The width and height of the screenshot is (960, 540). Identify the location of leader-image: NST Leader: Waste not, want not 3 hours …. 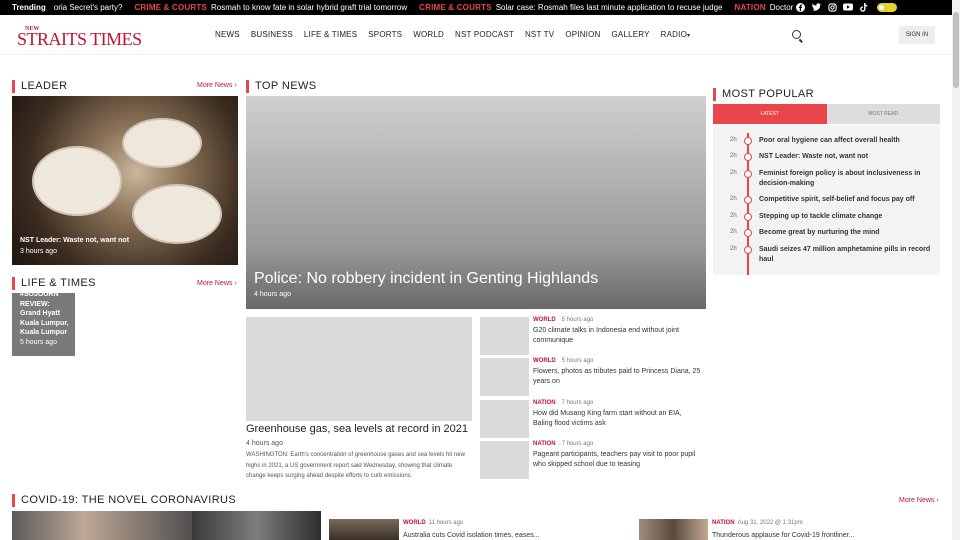
(125, 180).